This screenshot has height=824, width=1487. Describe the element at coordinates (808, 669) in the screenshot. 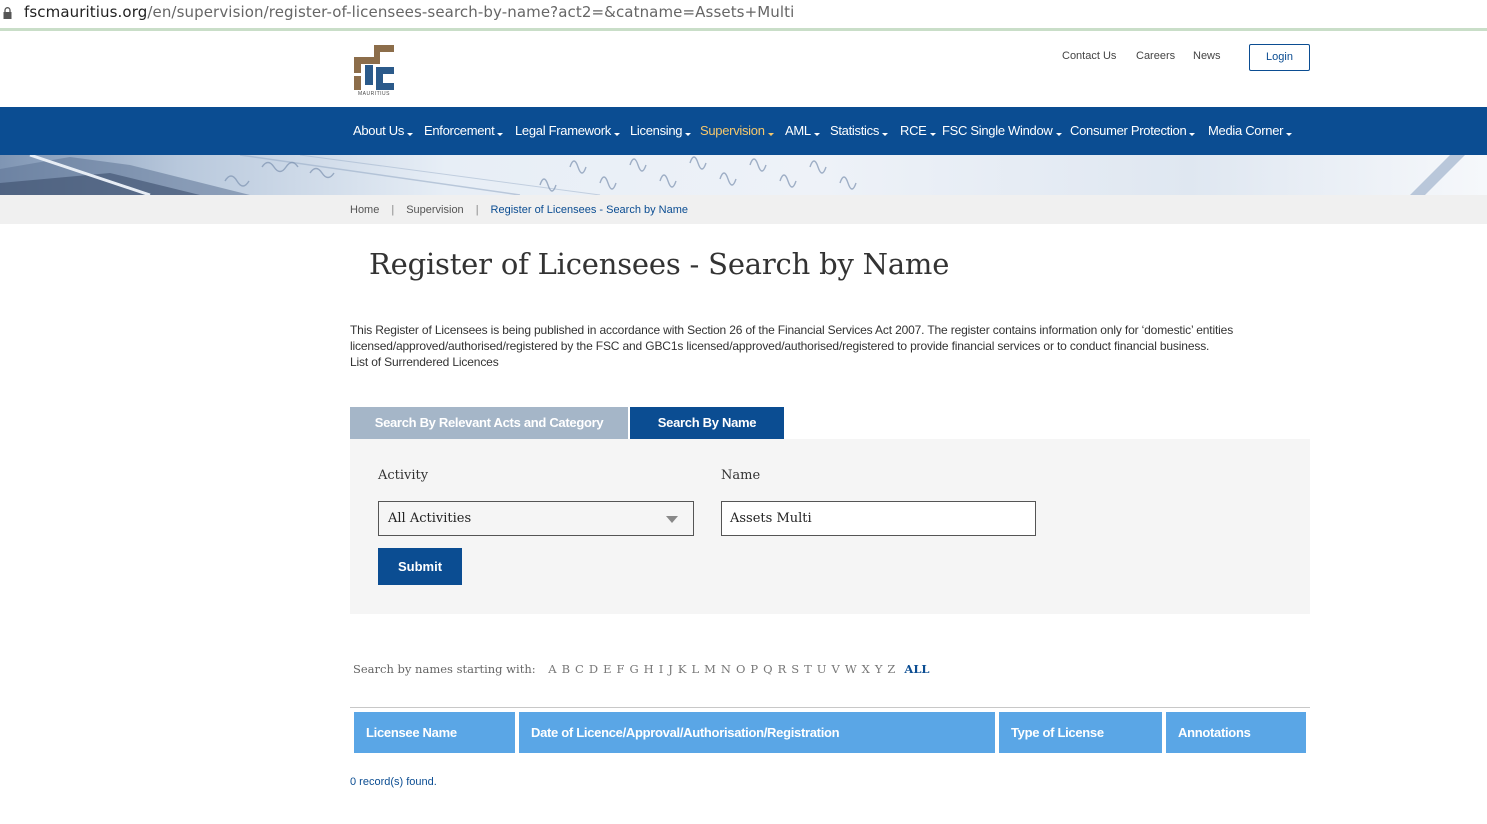

I see `letter-t: T` at that location.